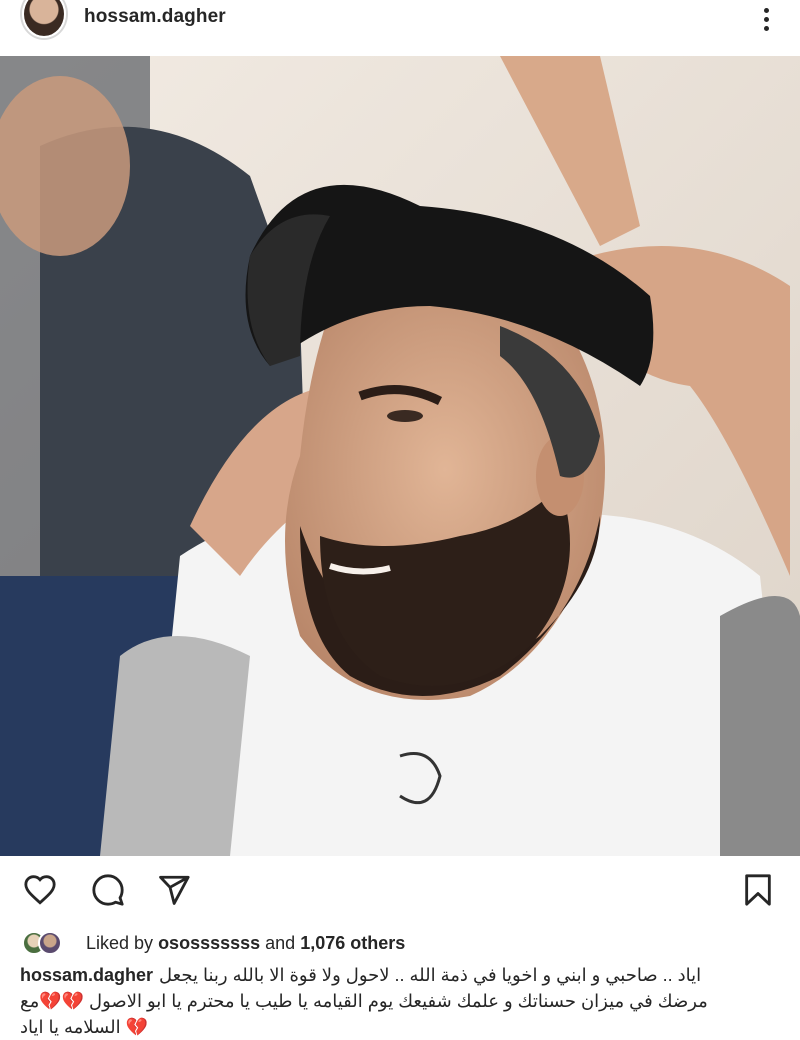 This screenshot has width=800, height=1040. Describe the element at coordinates (400, 1027) in the screenshot. I see `caption-line-3: 💔 السلامه يا اياد` at that location.